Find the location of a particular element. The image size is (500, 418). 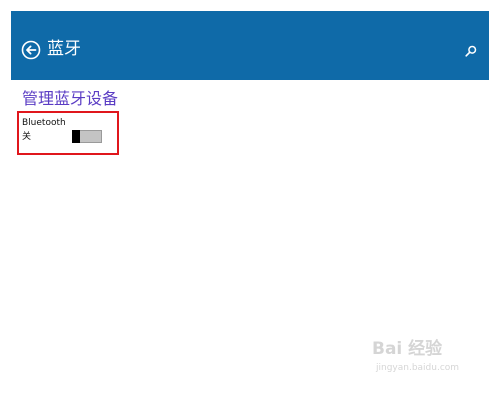

toggle-thumb is located at coordinates (76, 136).